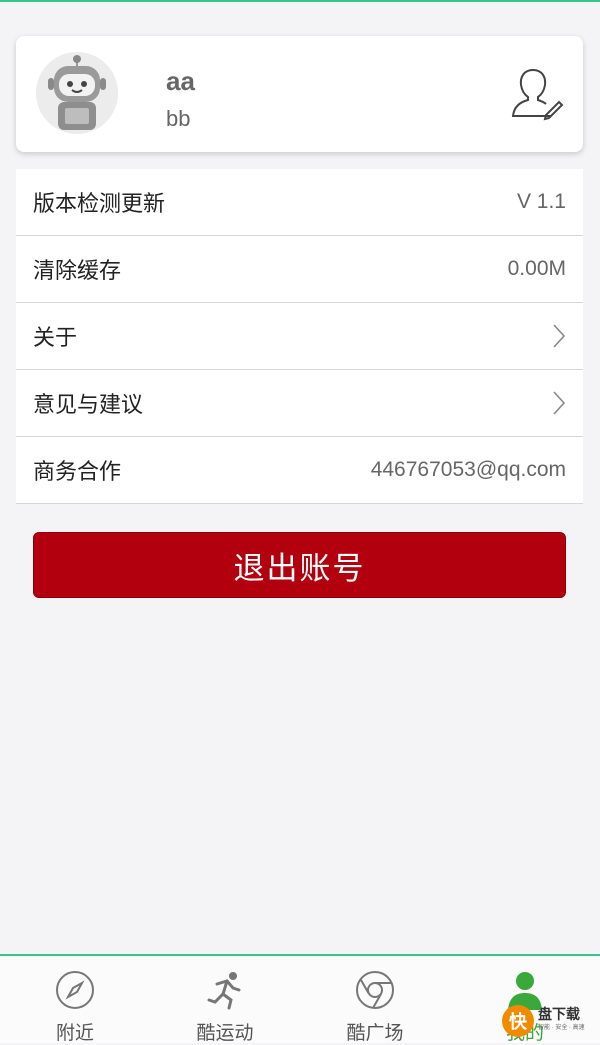 The width and height of the screenshot is (600, 1045). Describe the element at coordinates (224, 991) in the screenshot. I see `runner-icon` at that location.